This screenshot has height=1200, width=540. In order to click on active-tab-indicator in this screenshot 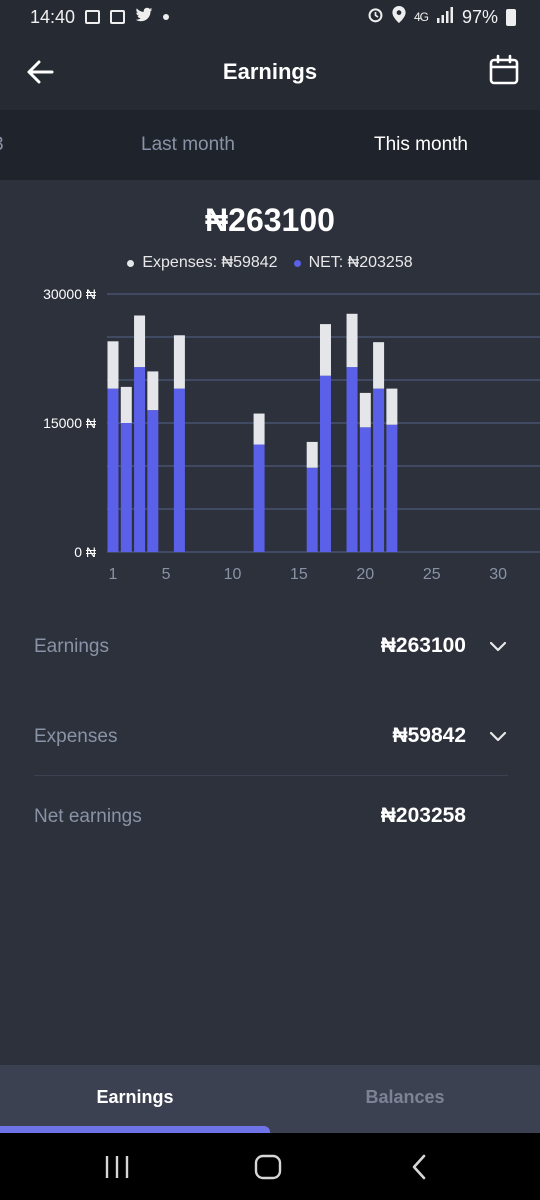, I will do `click(135, 1129)`.